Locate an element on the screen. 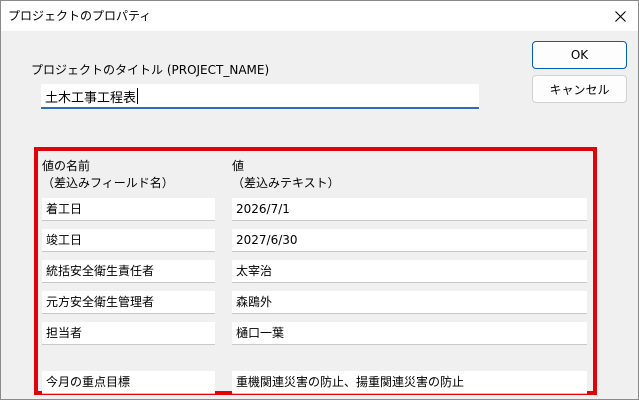 The width and height of the screenshot is (639, 400). field-name-monthly-goal: 今月の重点目標 is located at coordinates (128, 382).